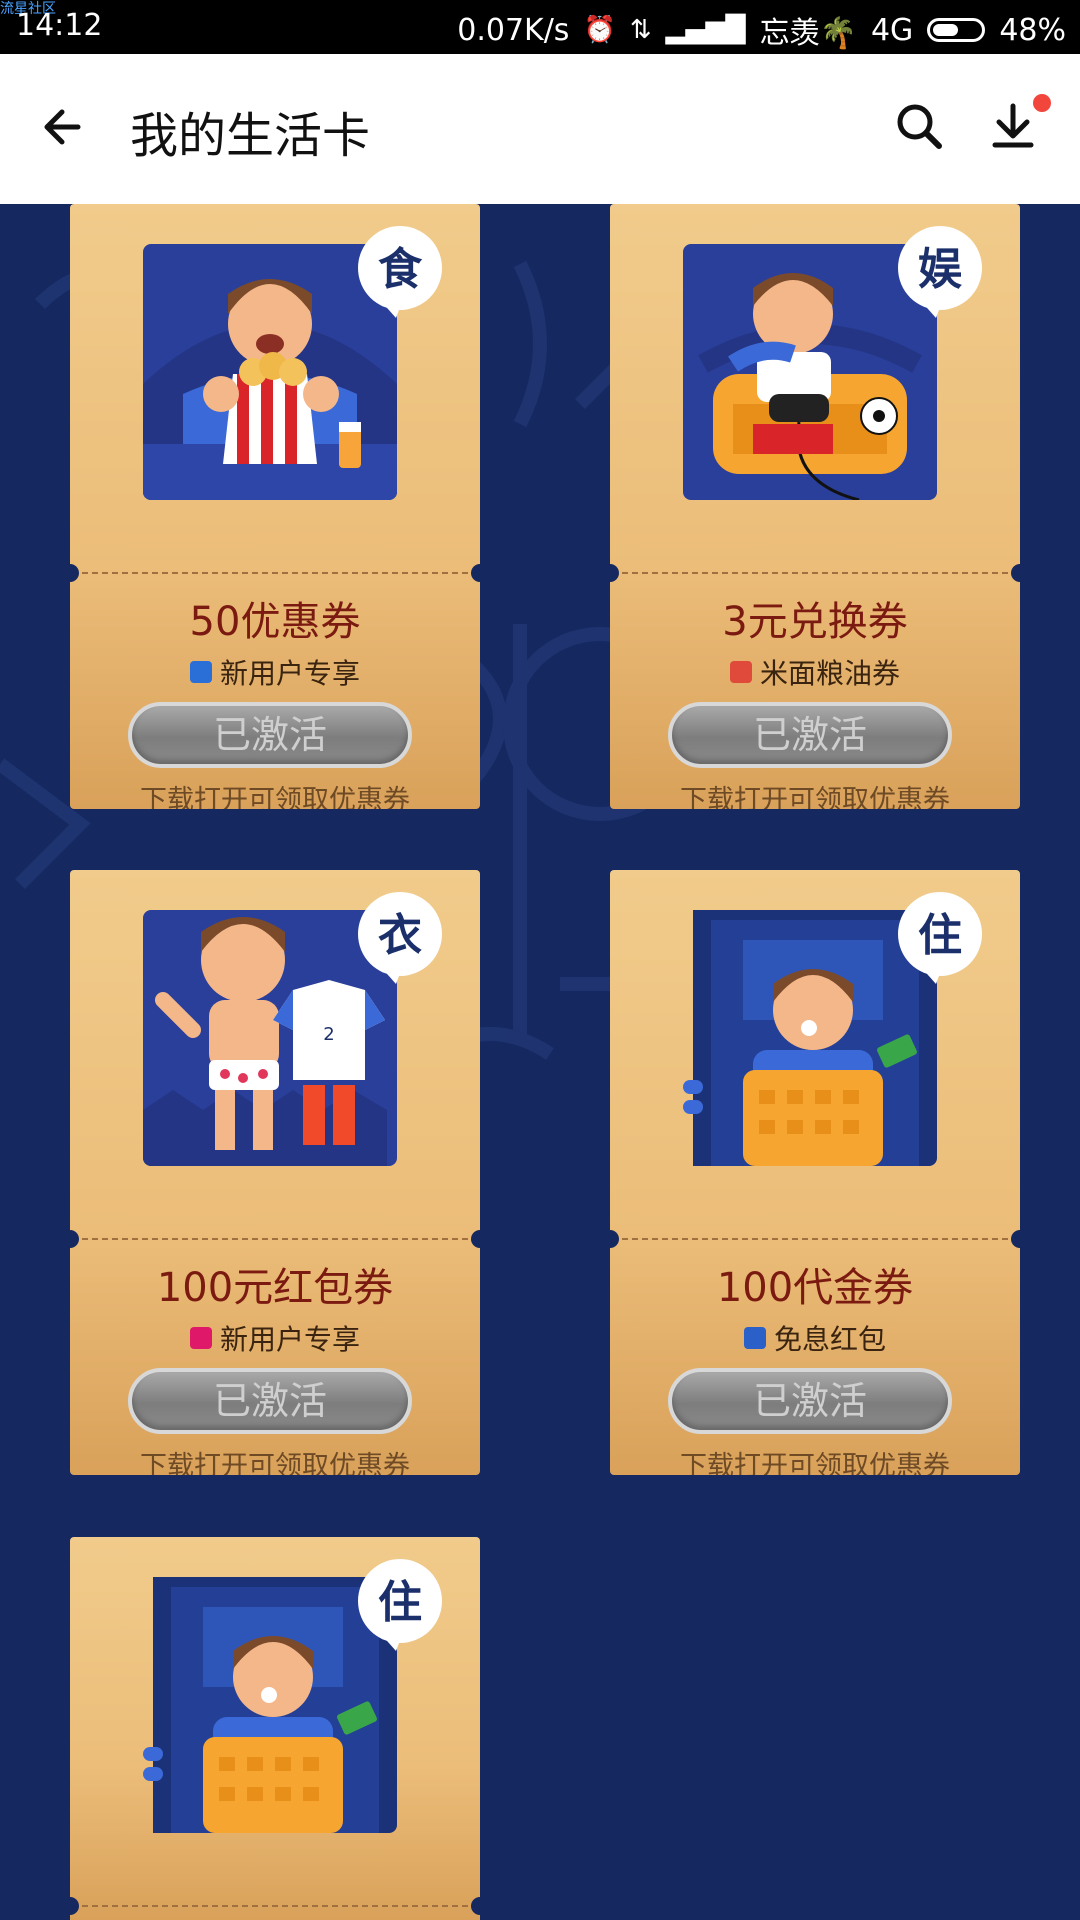 The image size is (1080, 1920). I want to click on coupon-title: 50优惠券, so click(275, 622).